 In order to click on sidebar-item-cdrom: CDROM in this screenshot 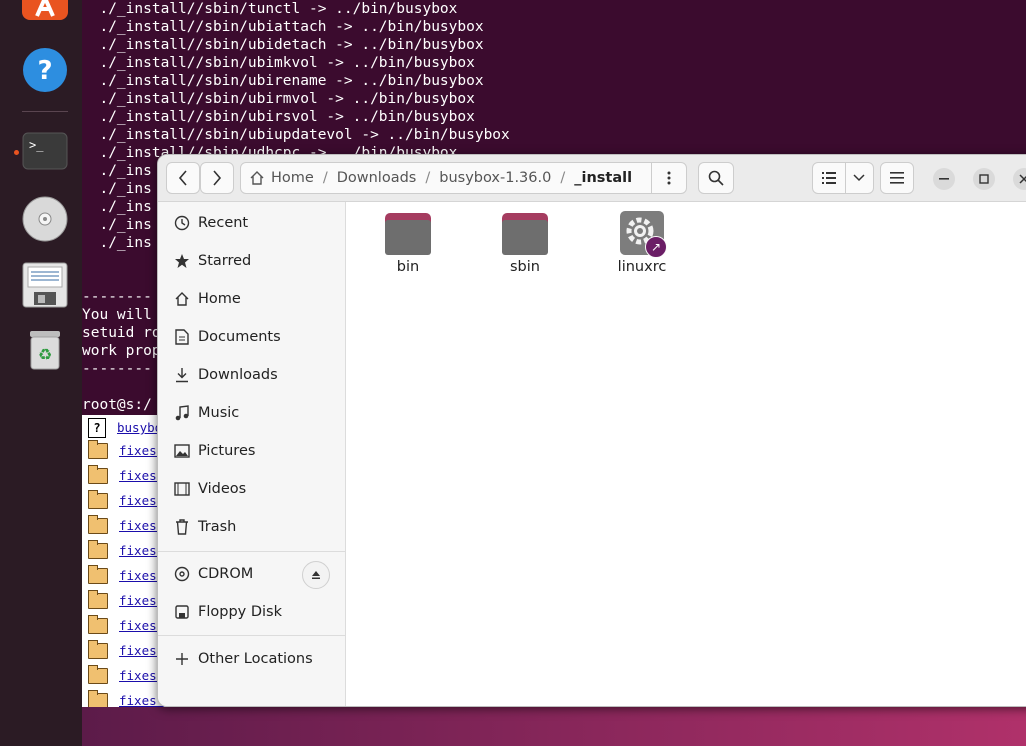, I will do `click(251, 574)`.